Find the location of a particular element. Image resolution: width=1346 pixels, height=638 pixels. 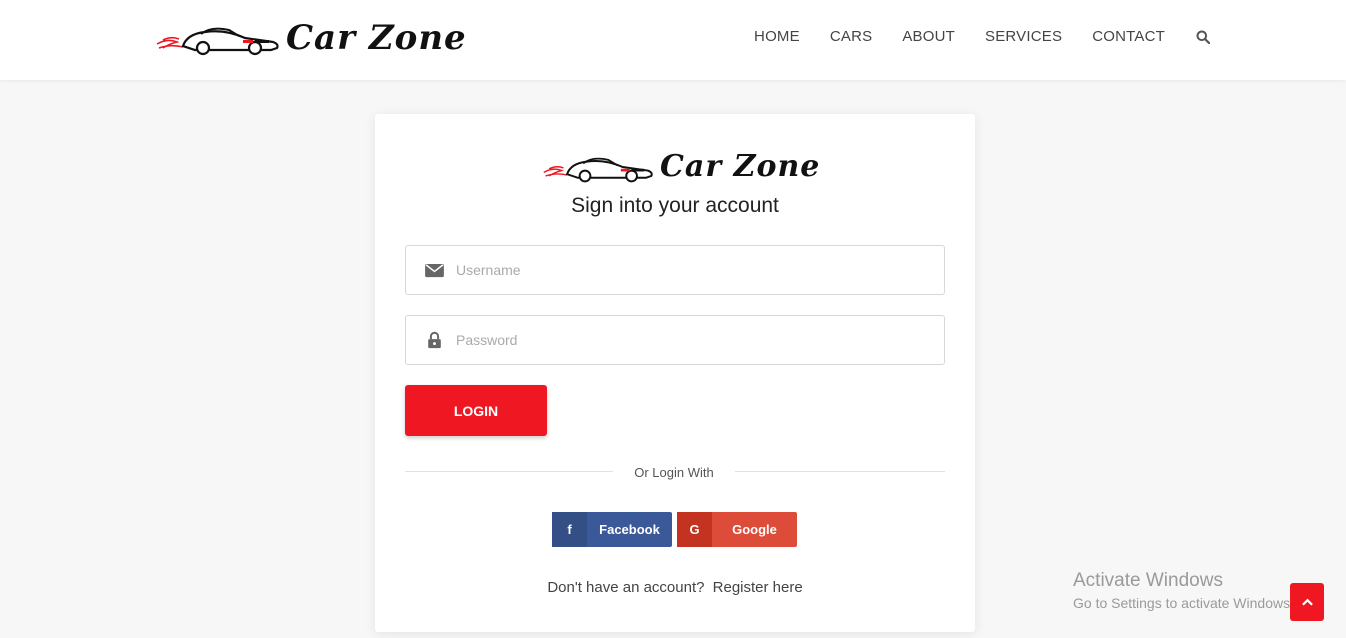

register-prompt: Don't have an account? Register here is located at coordinates (675, 587).